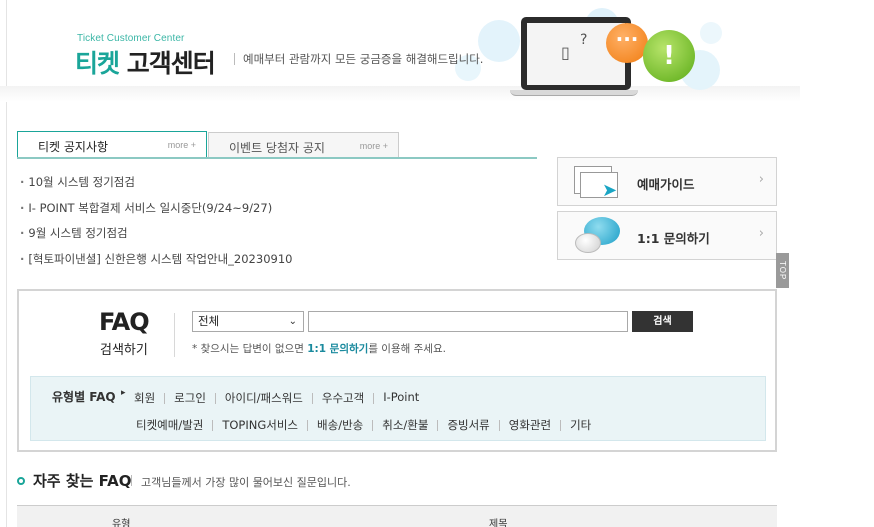 Image resolution: width=874 pixels, height=527 pixels. I want to click on tab-underline, so click(277, 158).